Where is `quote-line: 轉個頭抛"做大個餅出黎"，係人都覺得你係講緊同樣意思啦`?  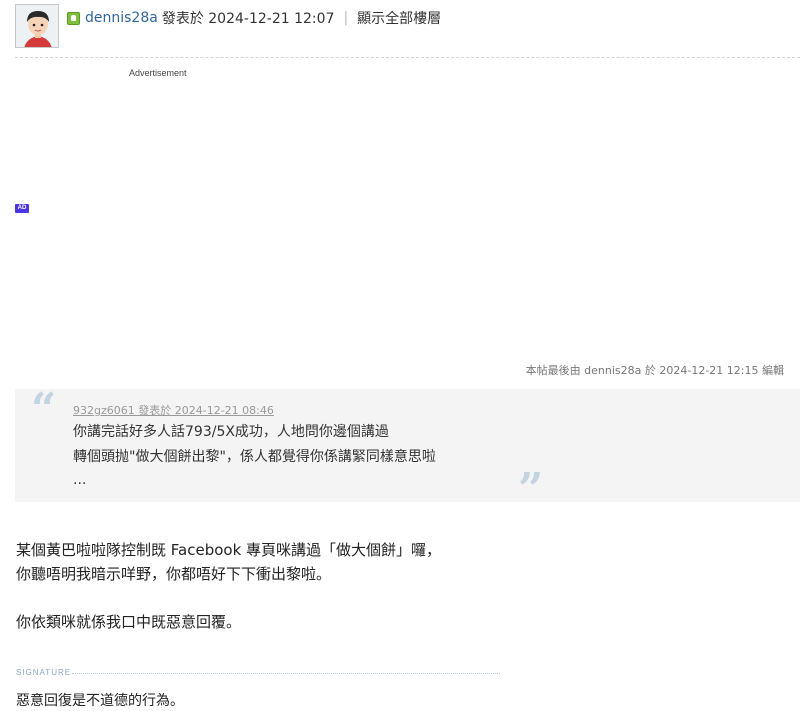 quote-line: 轉個頭抛"做大個餅出黎"，係人都覺得你係講緊同樣意思啦 is located at coordinates (254, 457).